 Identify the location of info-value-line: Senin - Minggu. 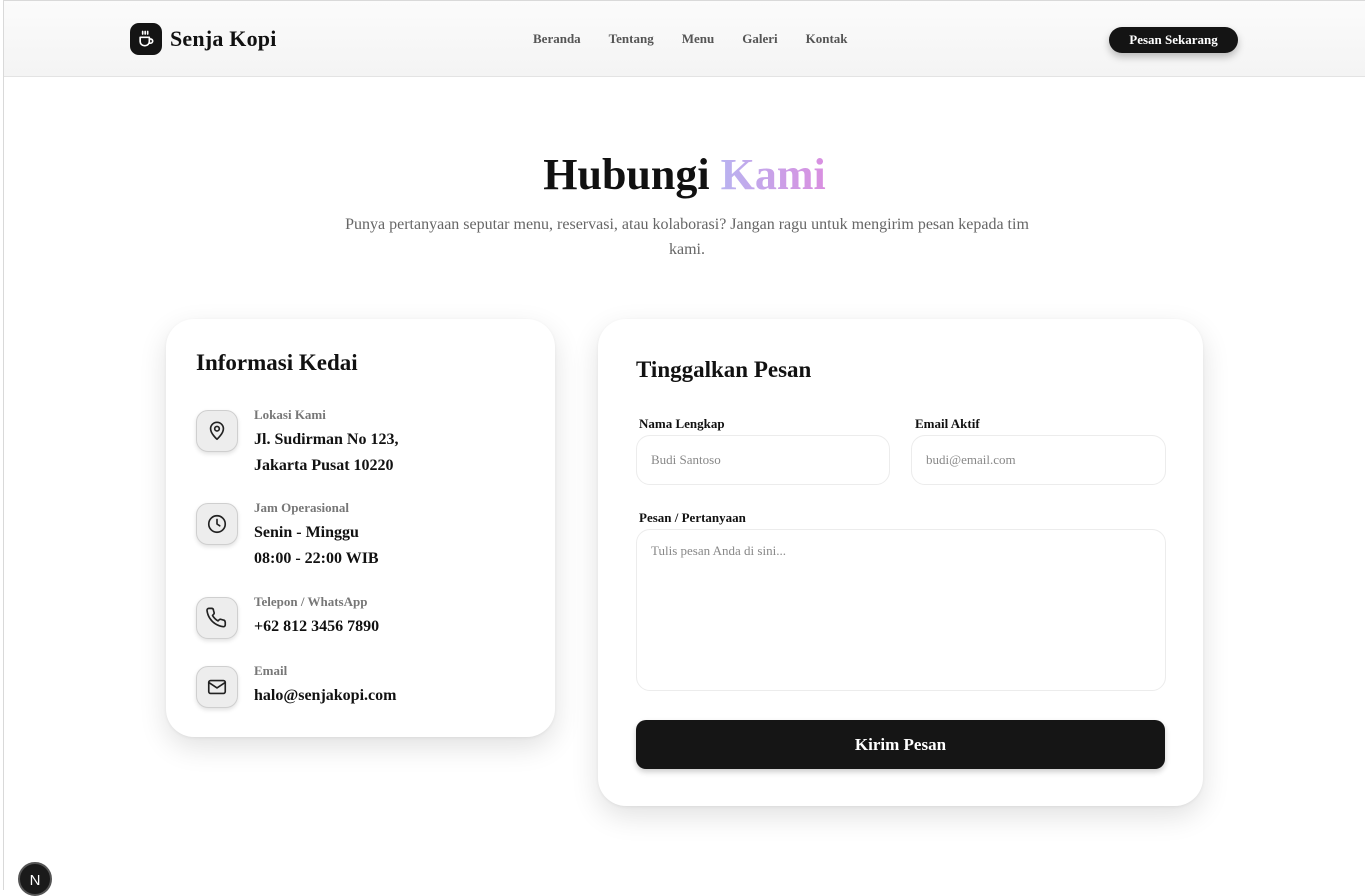
(306, 532).